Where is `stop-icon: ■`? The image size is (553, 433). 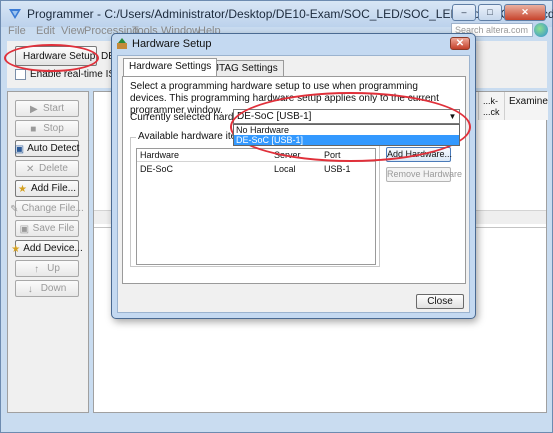
stop-icon: ■ is located at coordinates (33, 129).